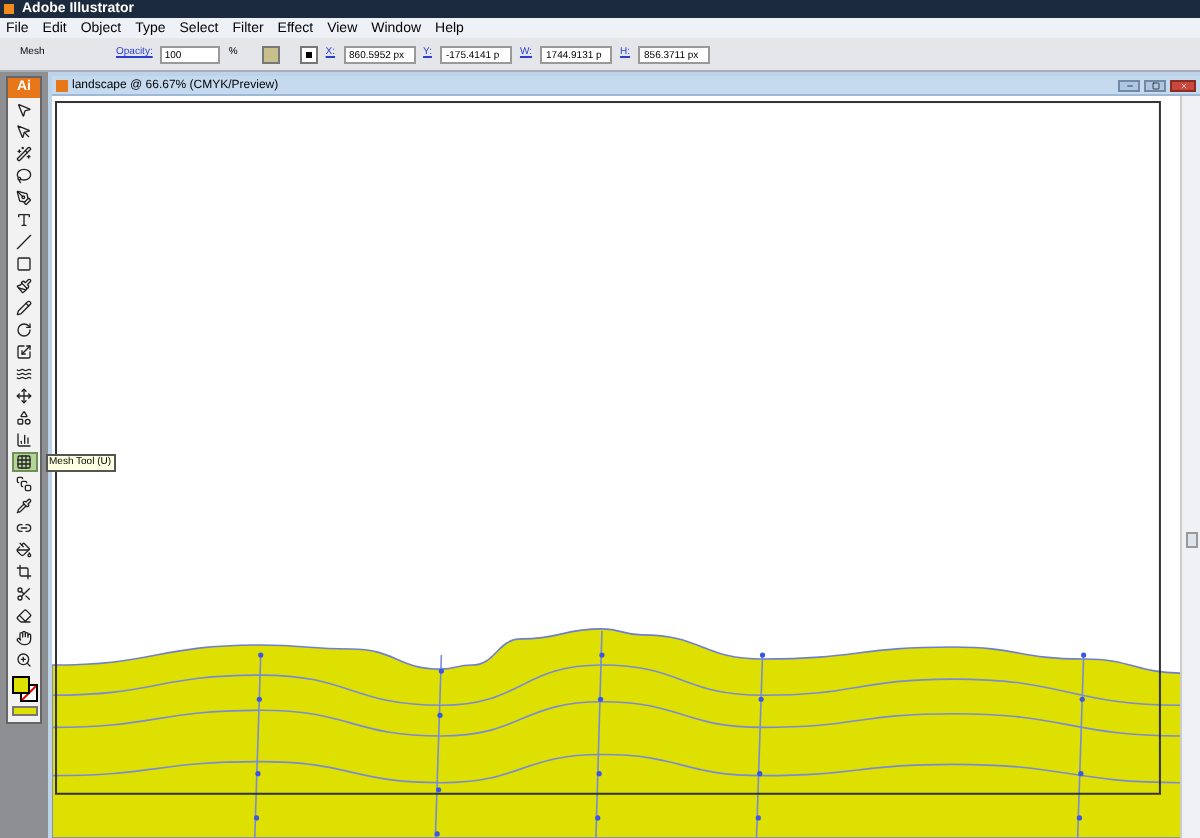 The image size is (1200, 838). I want to click on wave-icon, so click(24, 374).